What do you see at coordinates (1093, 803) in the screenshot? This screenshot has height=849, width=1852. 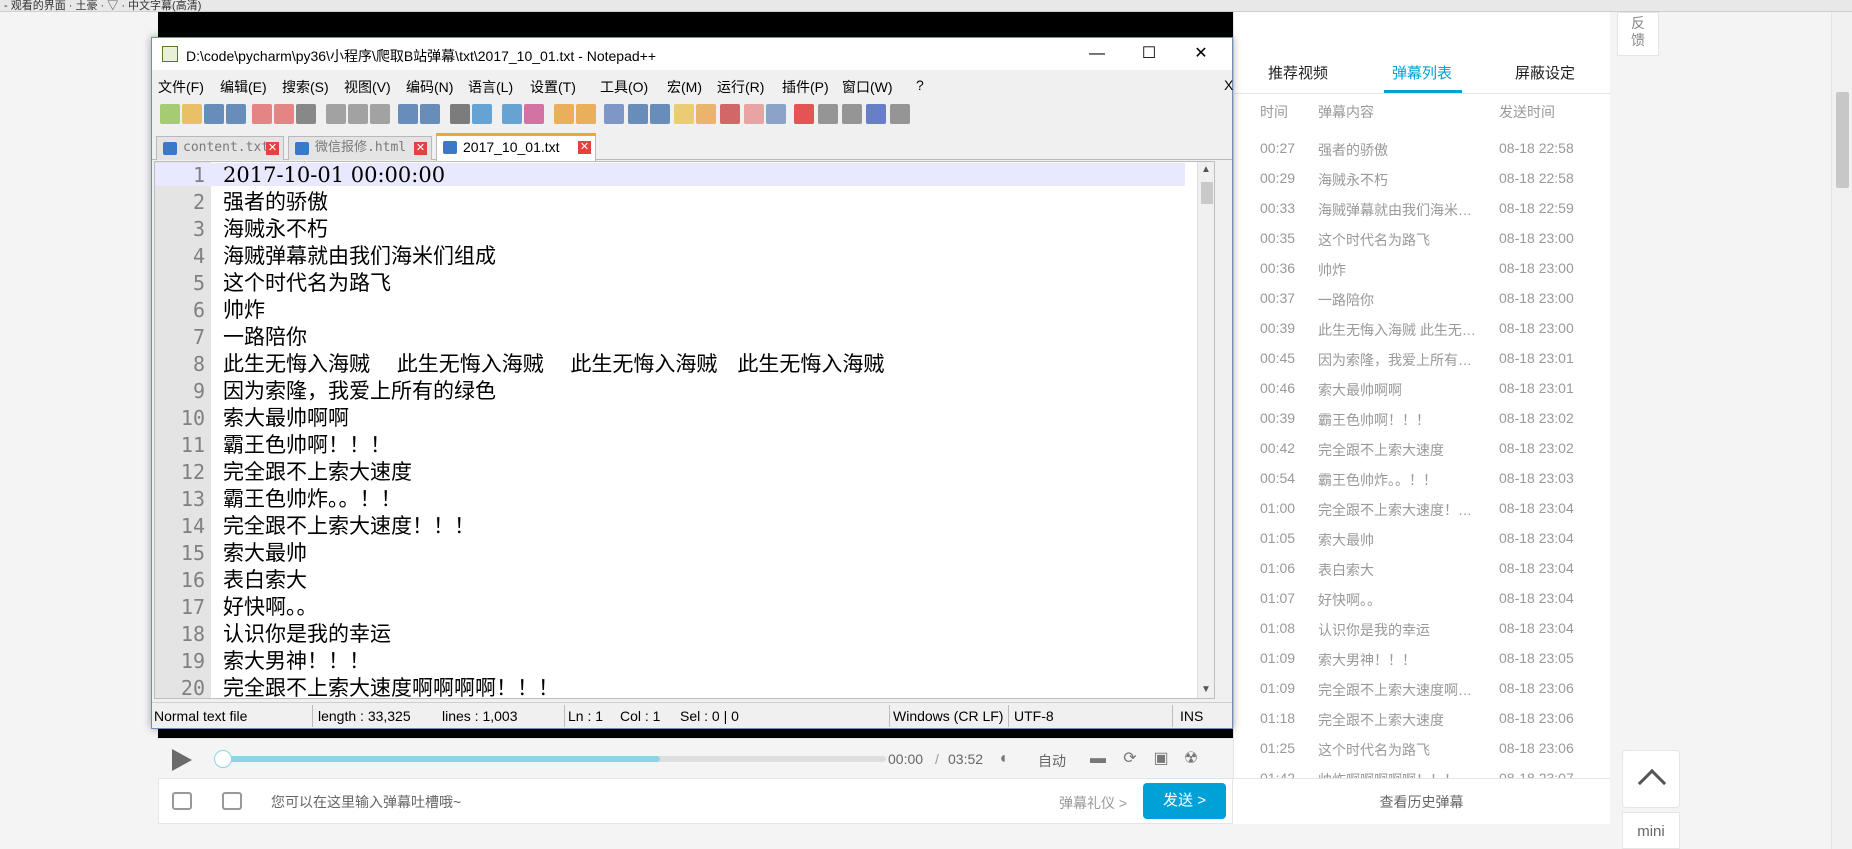 I see `danmu-etiquette-link: 弹幕礼仪 >` at bounding box center [1093, 803].